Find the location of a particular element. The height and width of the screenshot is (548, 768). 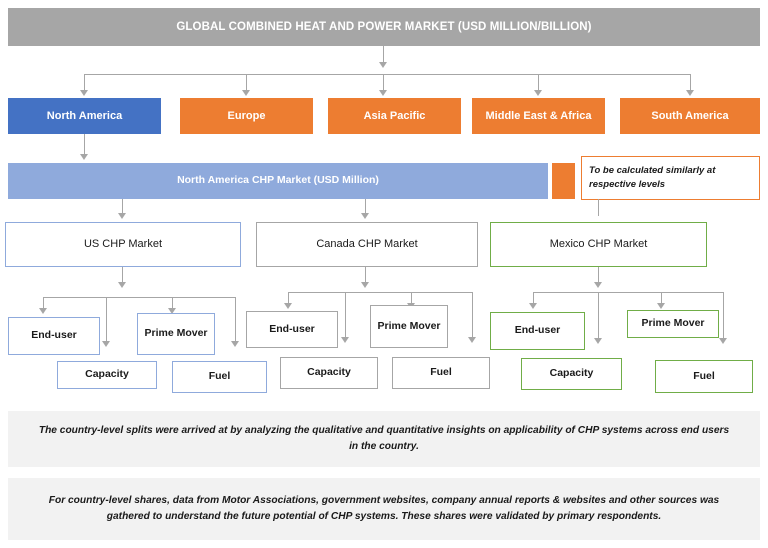

segment-box-canada-end-user: End-user is located at coordinates (292, 329).